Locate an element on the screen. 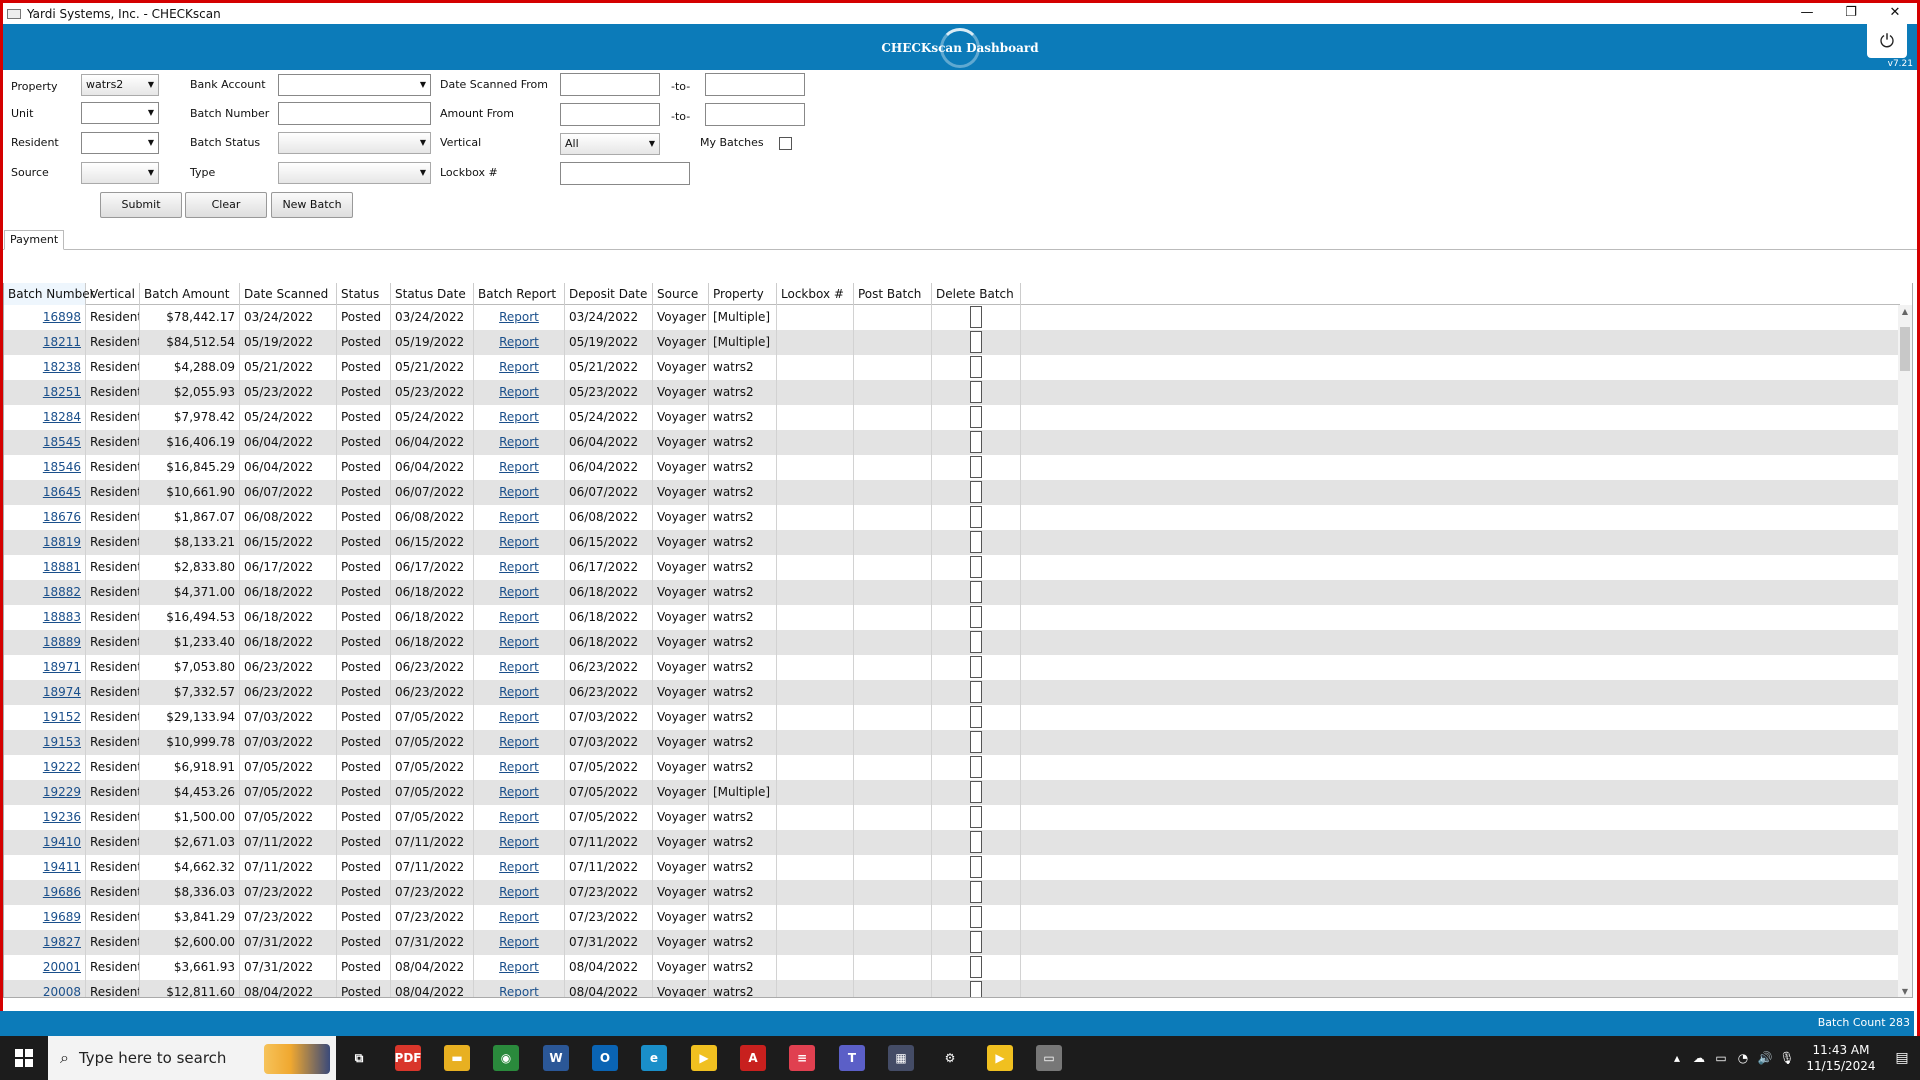 The image size is (1920, 1080). settings-icon: ⚙ is located at coordinates (950, 1058).